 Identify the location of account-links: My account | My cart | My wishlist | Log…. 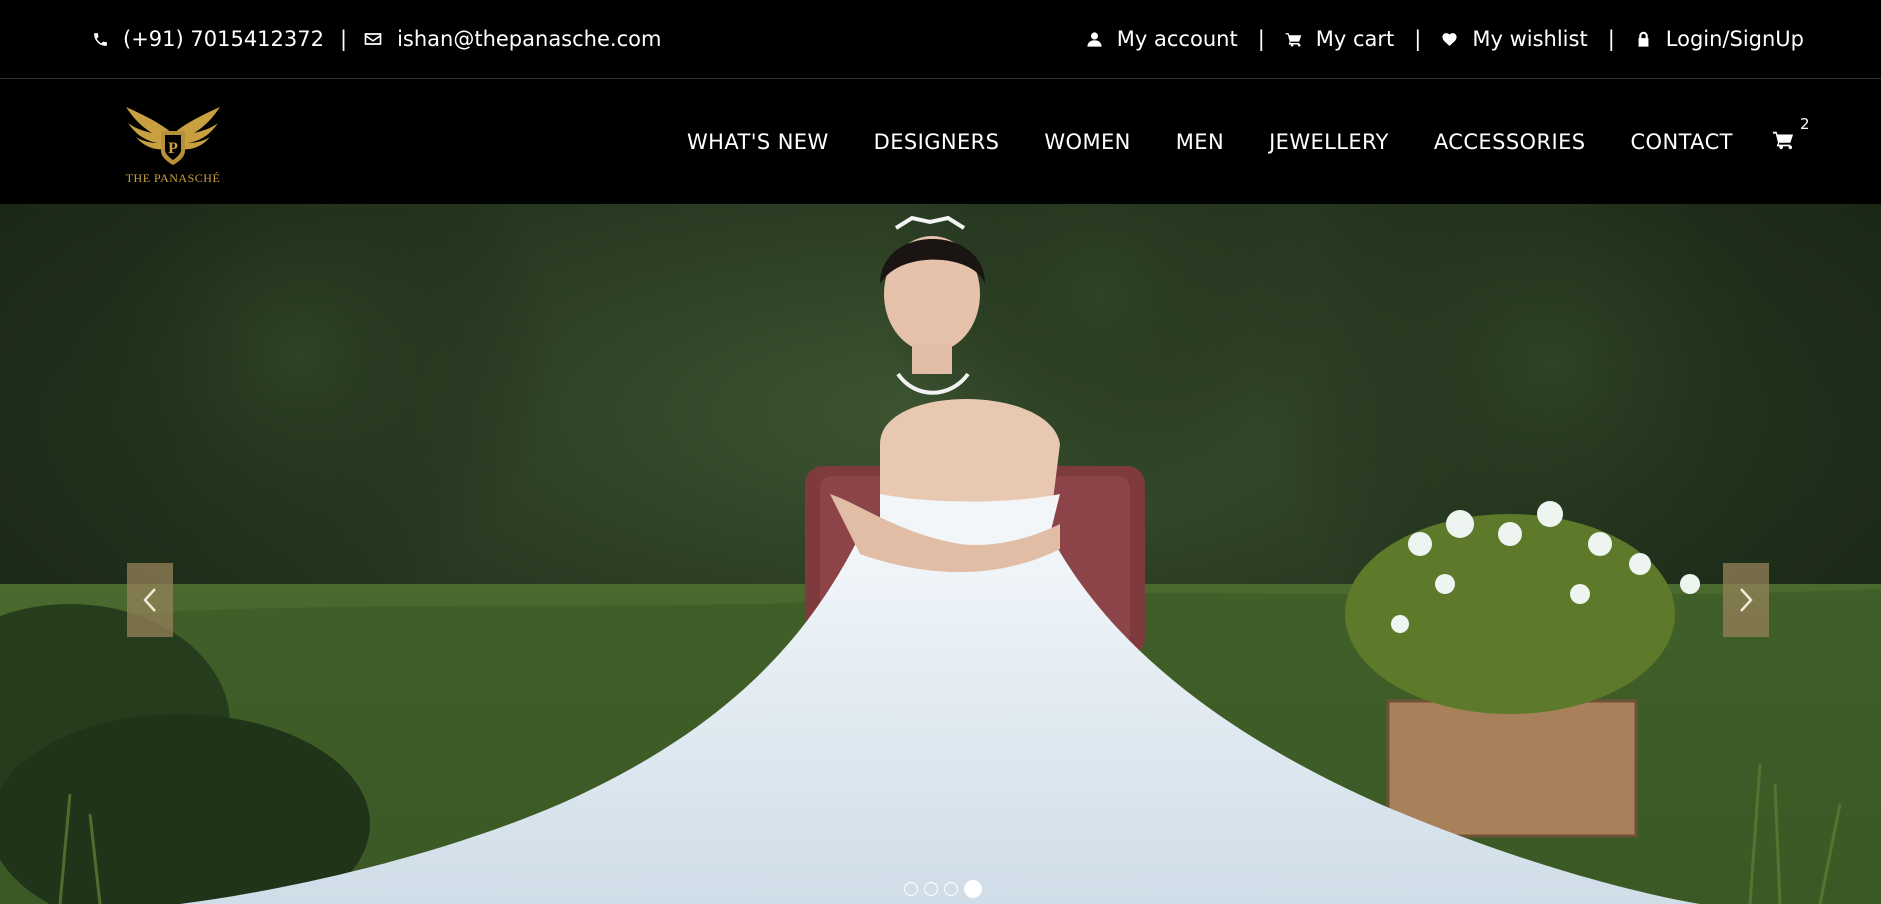
(1445, 39).